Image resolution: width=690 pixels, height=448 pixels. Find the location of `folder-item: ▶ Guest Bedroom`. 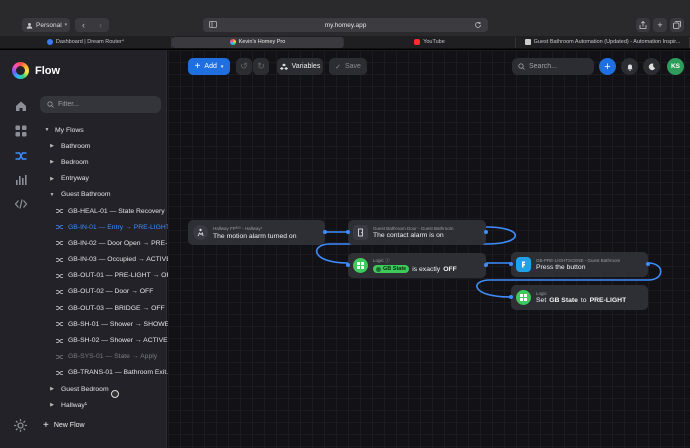

folder-item: ▶ Guest Bedroom is located at coordinates (102, 389).